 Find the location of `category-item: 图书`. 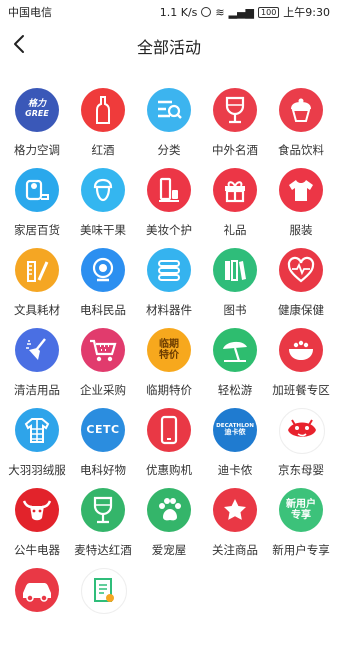

category-item: 图书 is located at coordinates (235, 288).